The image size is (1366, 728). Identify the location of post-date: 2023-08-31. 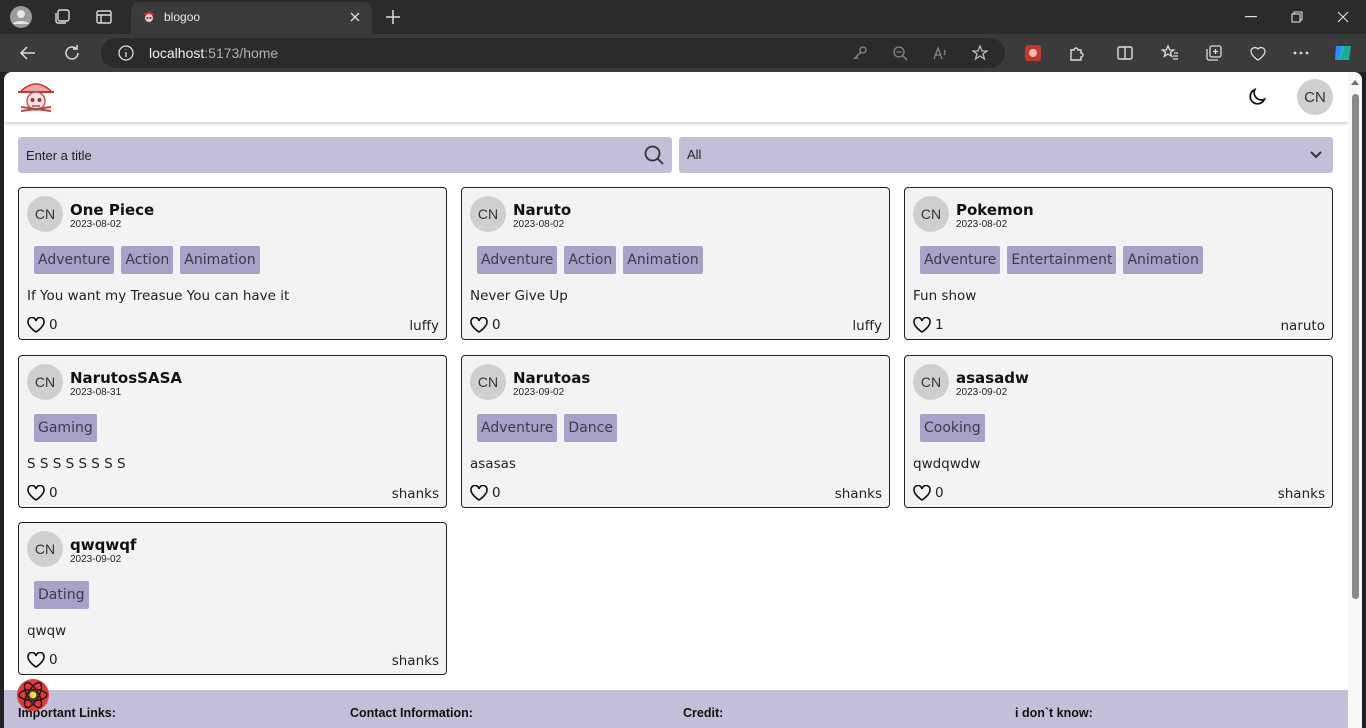
(96, 392).